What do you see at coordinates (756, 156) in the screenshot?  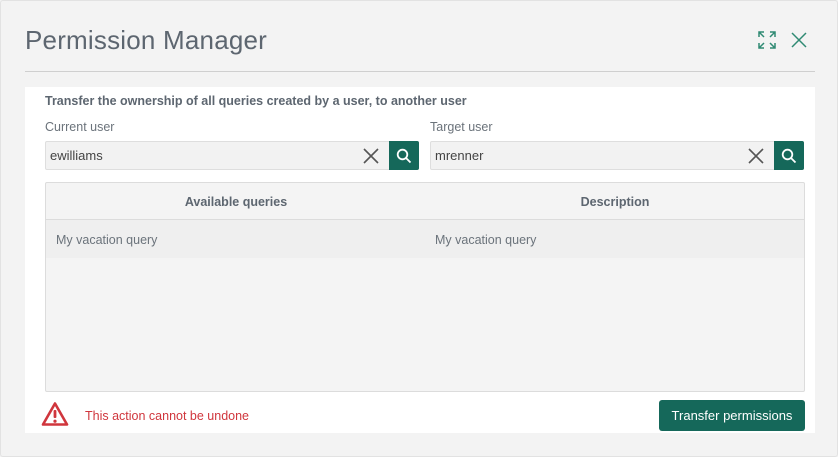 I see `clear-target-user-icon` at bounding box center [756, 156].